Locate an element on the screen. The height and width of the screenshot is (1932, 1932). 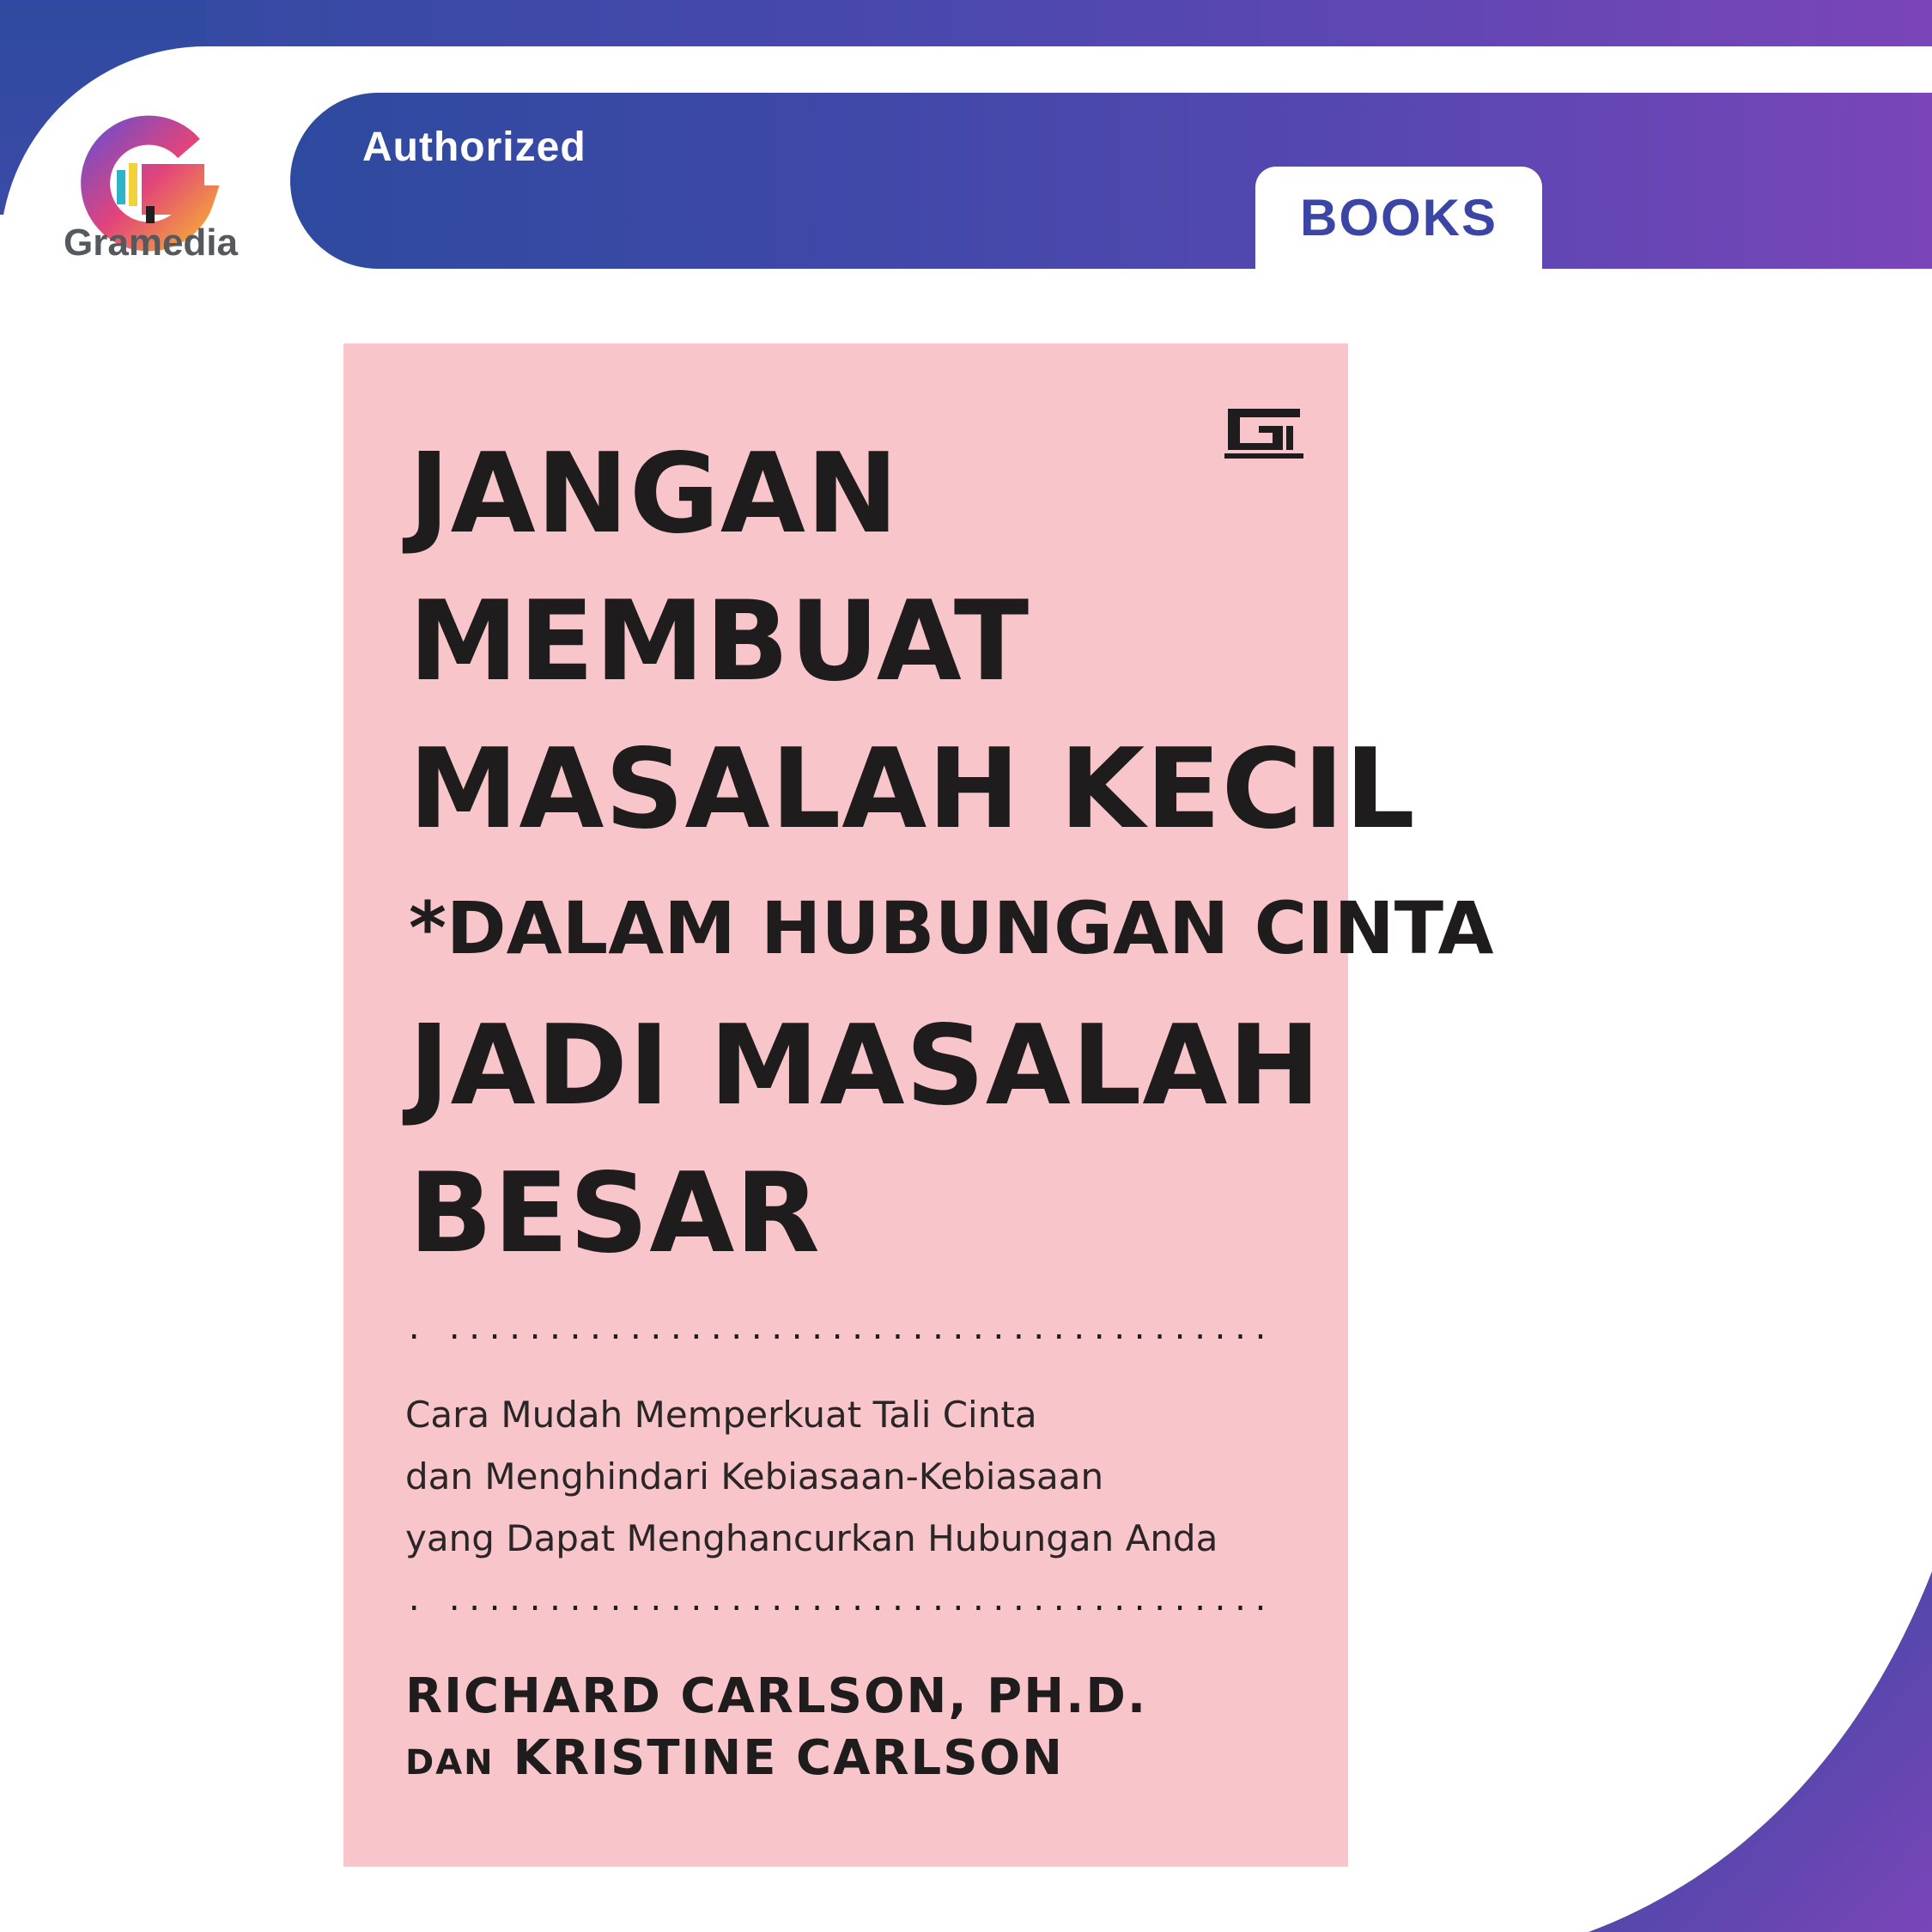
title-line: MEMBUAT is located at coordinates (719, 642).